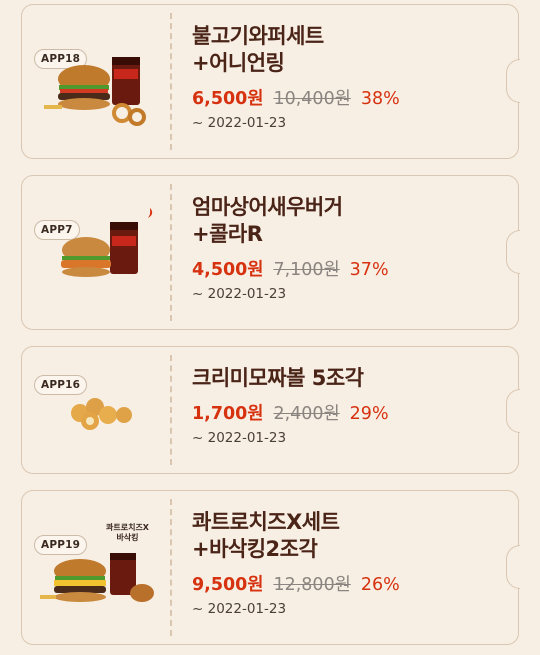 The height and width of the screenshot is (655, 540). I want to click on original-price: 12,800원, so click(312, 585).